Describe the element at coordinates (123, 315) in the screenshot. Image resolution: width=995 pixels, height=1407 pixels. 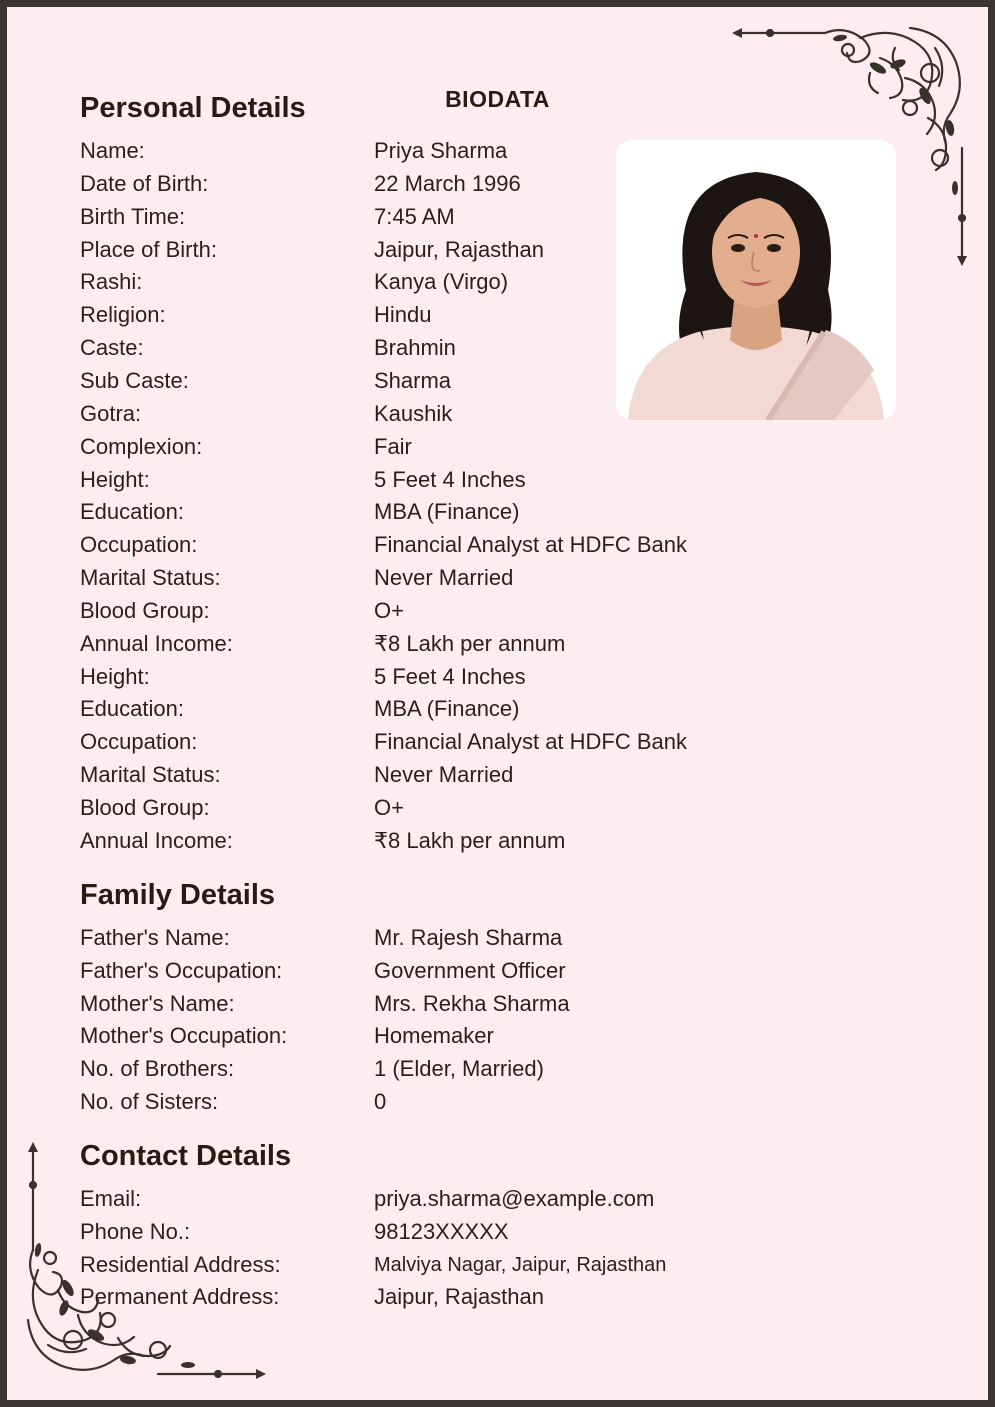
I see `personal-row-label: Religion:` at that location.